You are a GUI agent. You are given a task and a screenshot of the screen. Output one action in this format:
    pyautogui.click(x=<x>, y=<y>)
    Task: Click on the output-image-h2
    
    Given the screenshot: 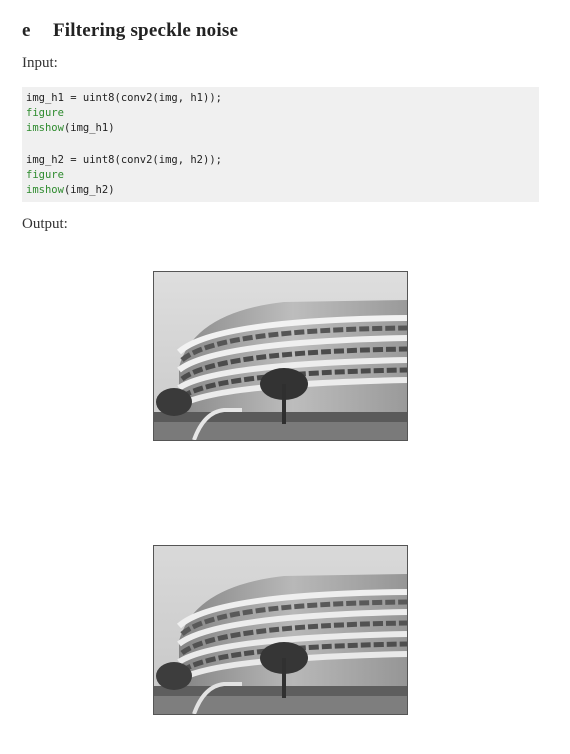 What is the action you would take?
    pyautogui.click(x=280, y=630)
    